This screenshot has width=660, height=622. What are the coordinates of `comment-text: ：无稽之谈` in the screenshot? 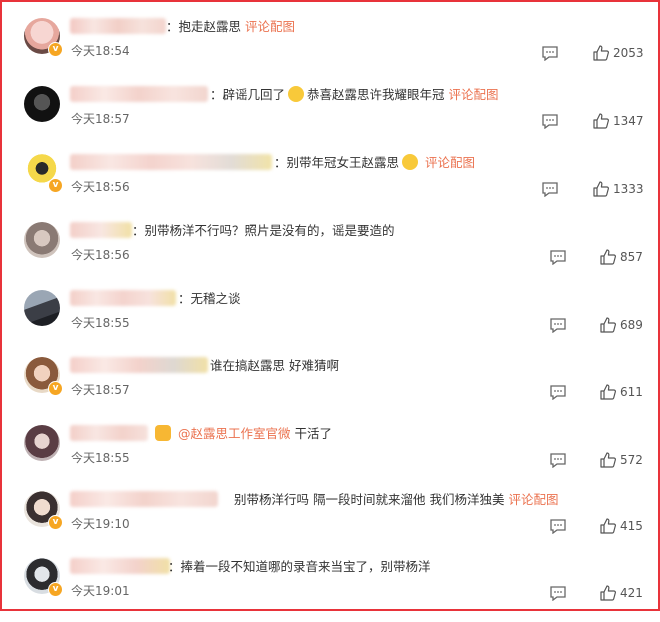 It's located at (209, 298).